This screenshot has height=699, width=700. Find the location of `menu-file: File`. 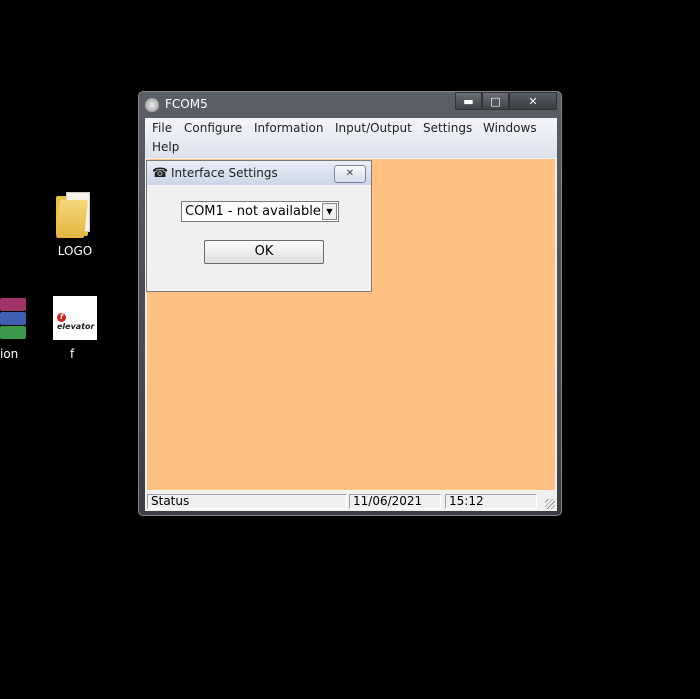

menu-file: File is located at coordinates (162, 128).